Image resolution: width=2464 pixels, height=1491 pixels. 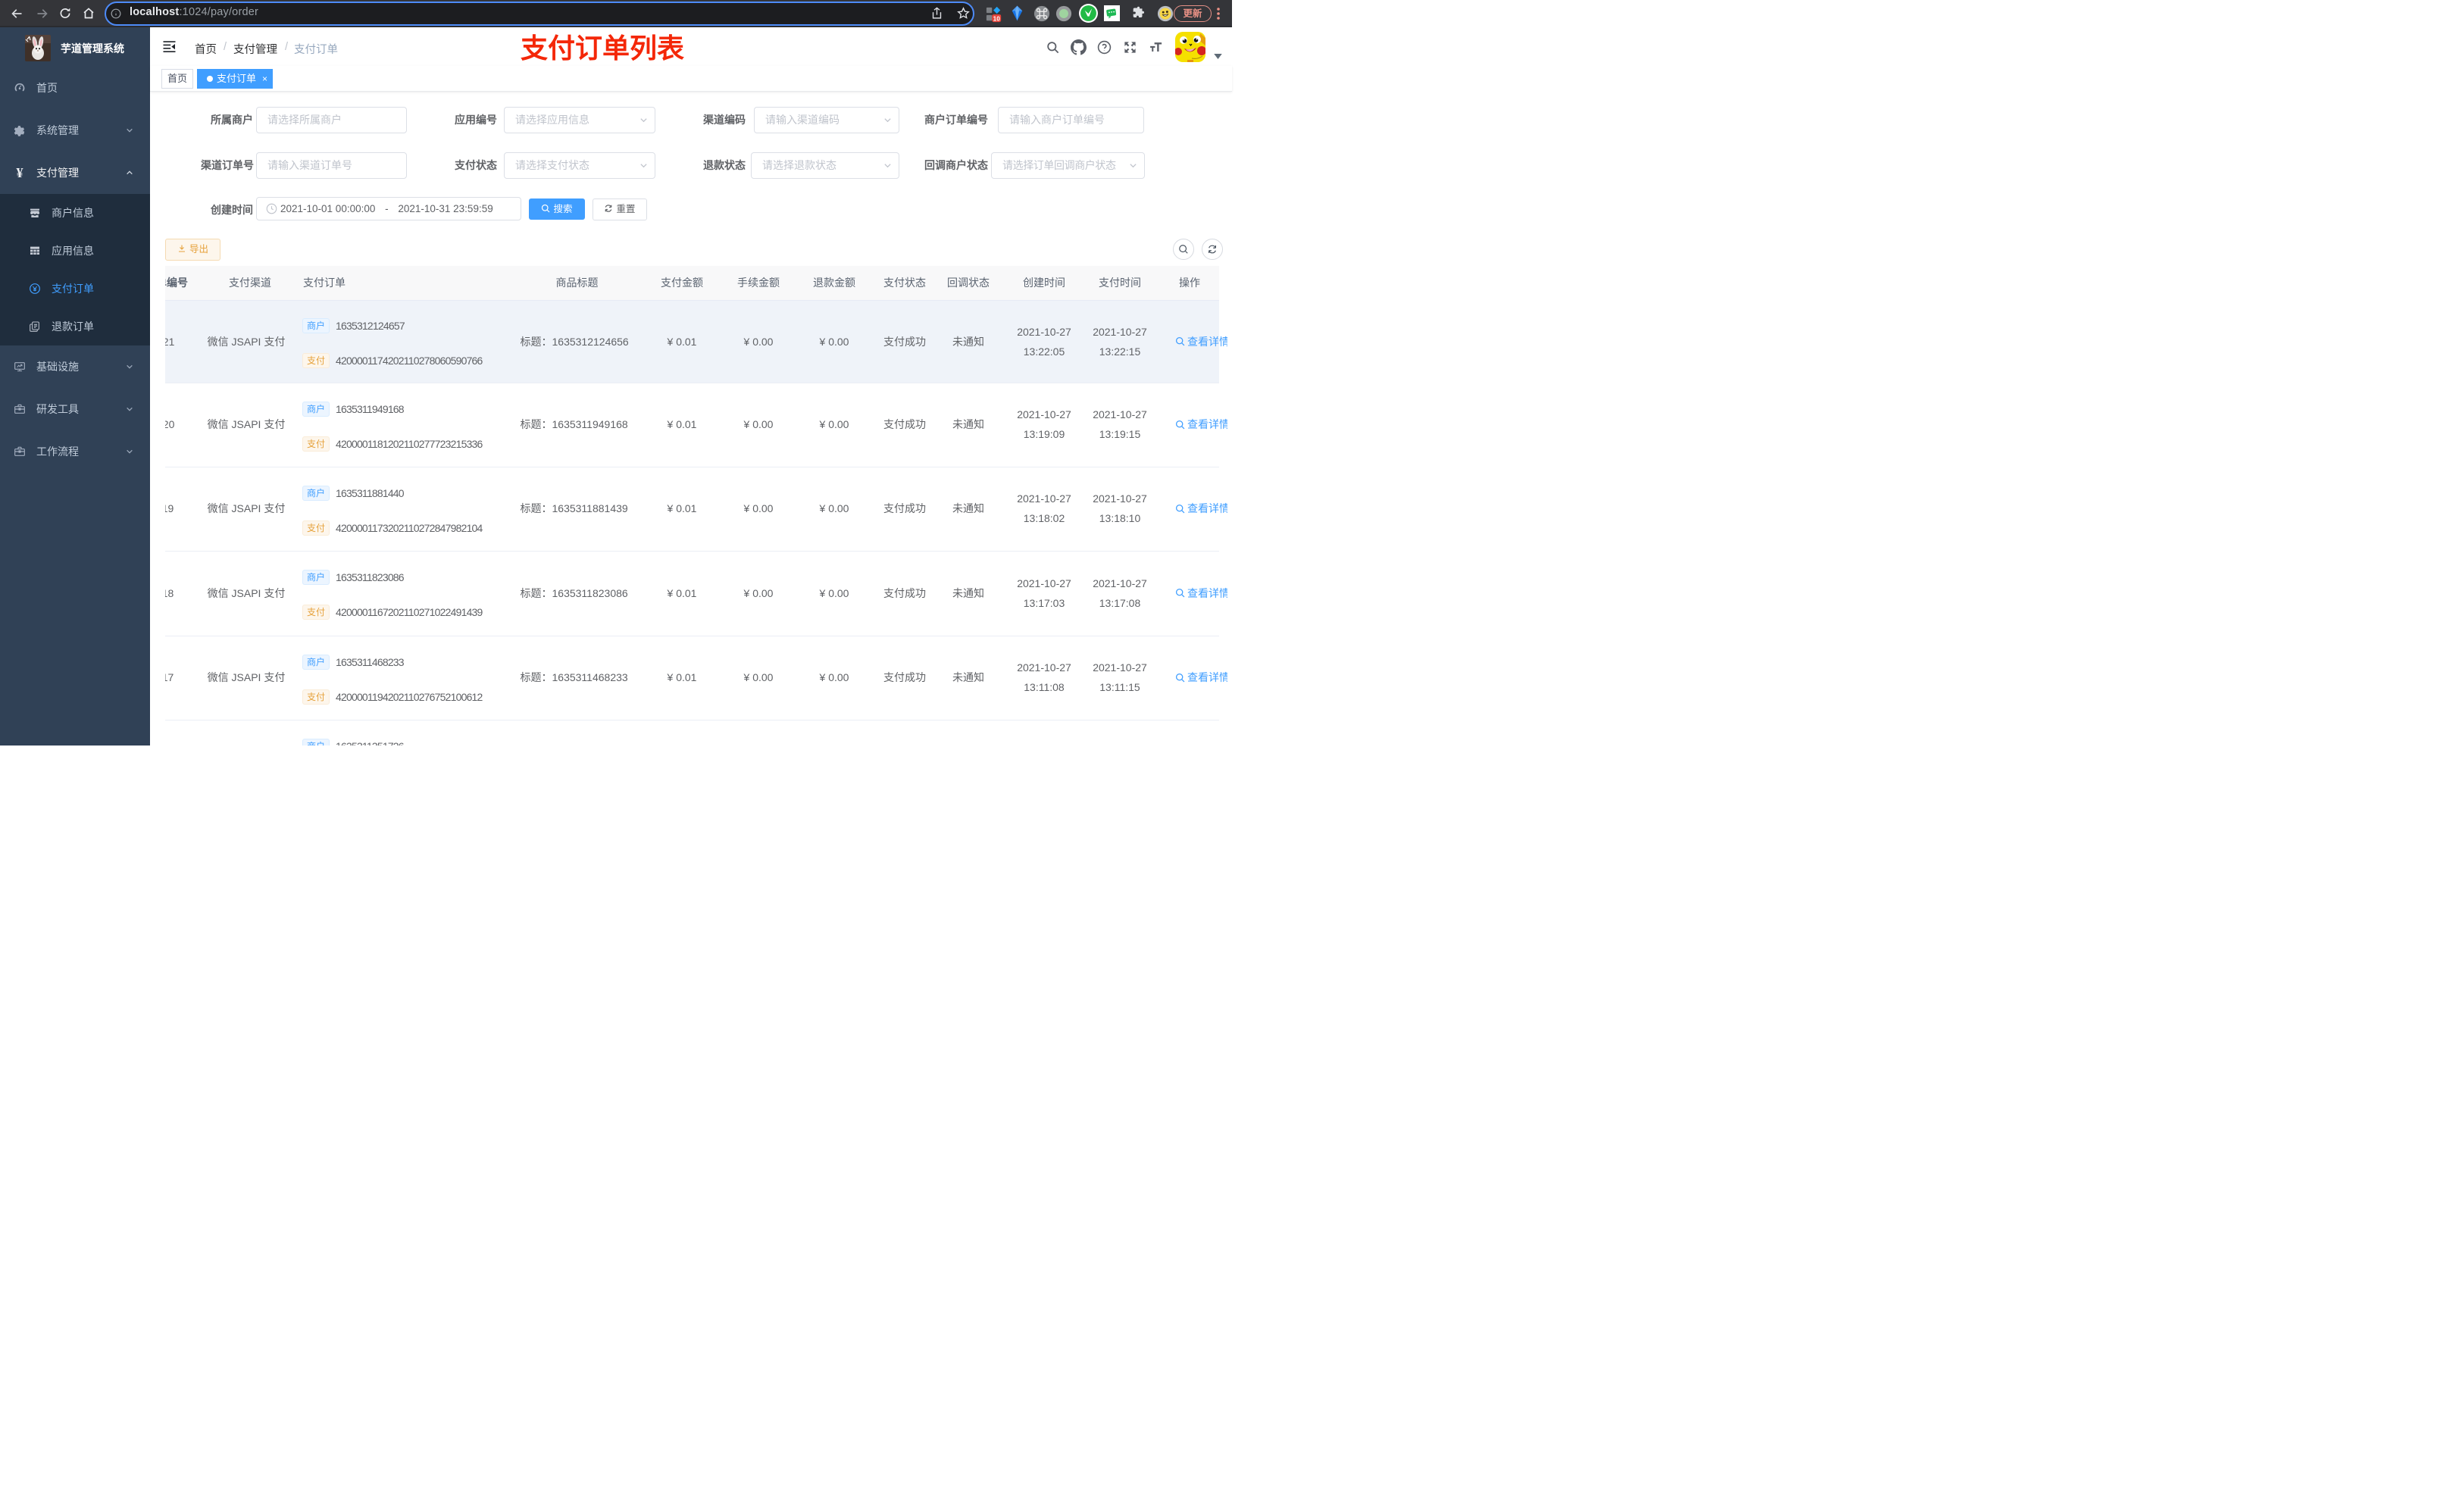 What do you see at coordinates (997, 18) in the screenshot?
I see `svg-text: 10` at bounding box center [997, 18].